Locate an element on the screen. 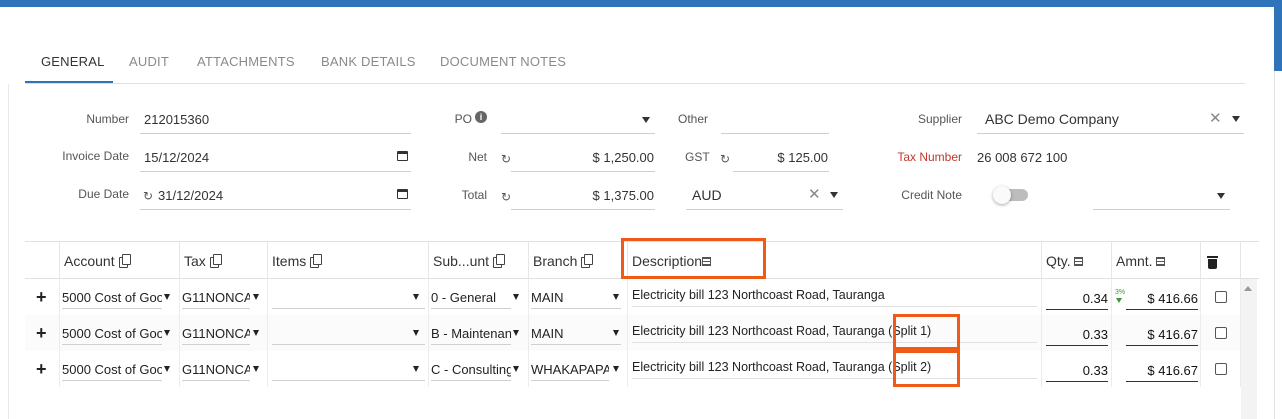 The width and height of the screenshot is (1282, 419). header-qty: Qty. is located at coordinates (1077, 260).